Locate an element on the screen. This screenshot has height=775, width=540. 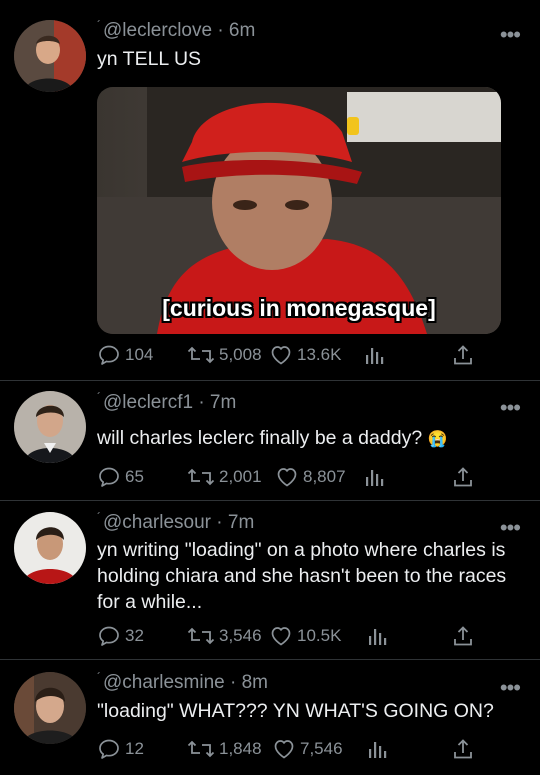
username: @charlesmine is located at coordinates (164, 682).